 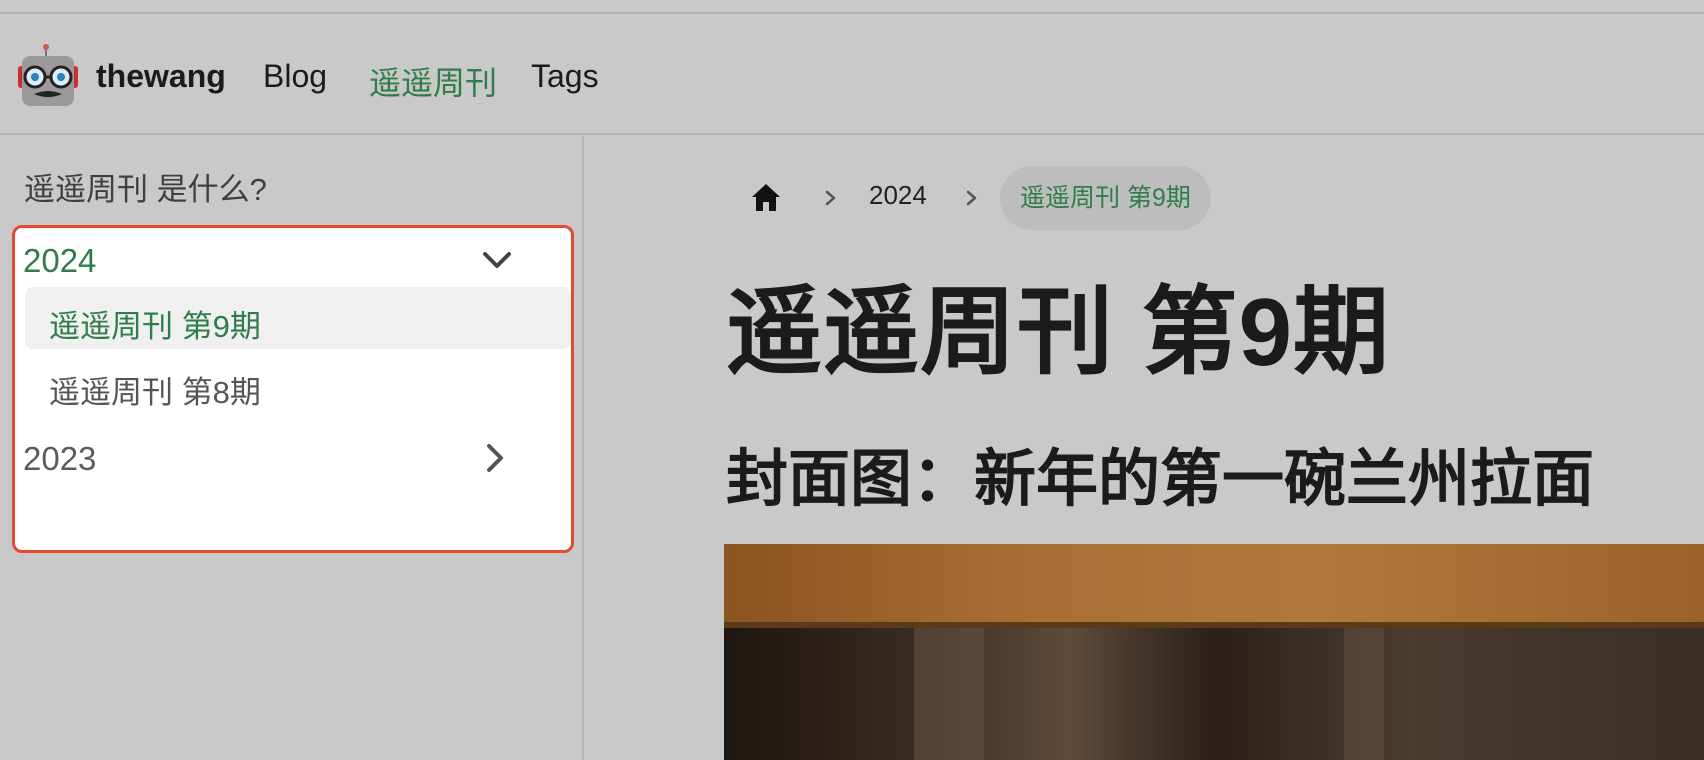 I want to click on breadcrumb-year: 2024, so click(x=898, y=195).